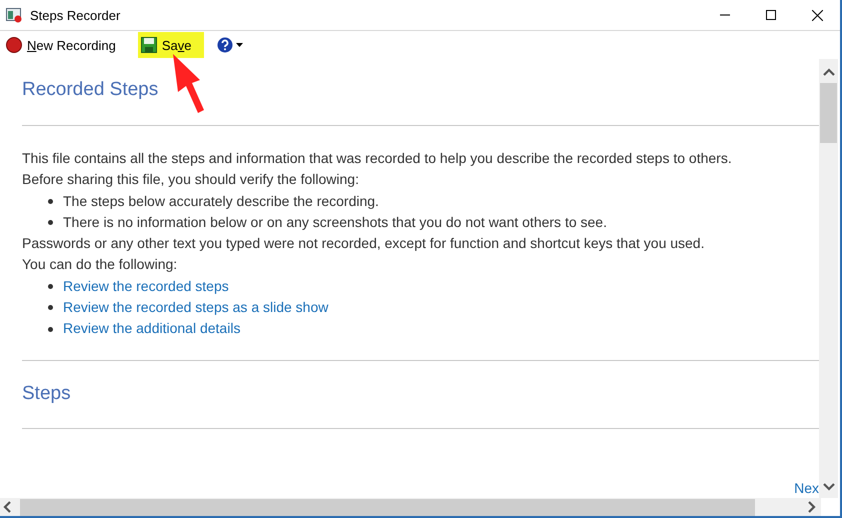 The width and height of the screenshot is (842, 518). Describe the element at coordinates (65, 45) in the screenshot. I see `new-recording-button: New Recording` at that location.